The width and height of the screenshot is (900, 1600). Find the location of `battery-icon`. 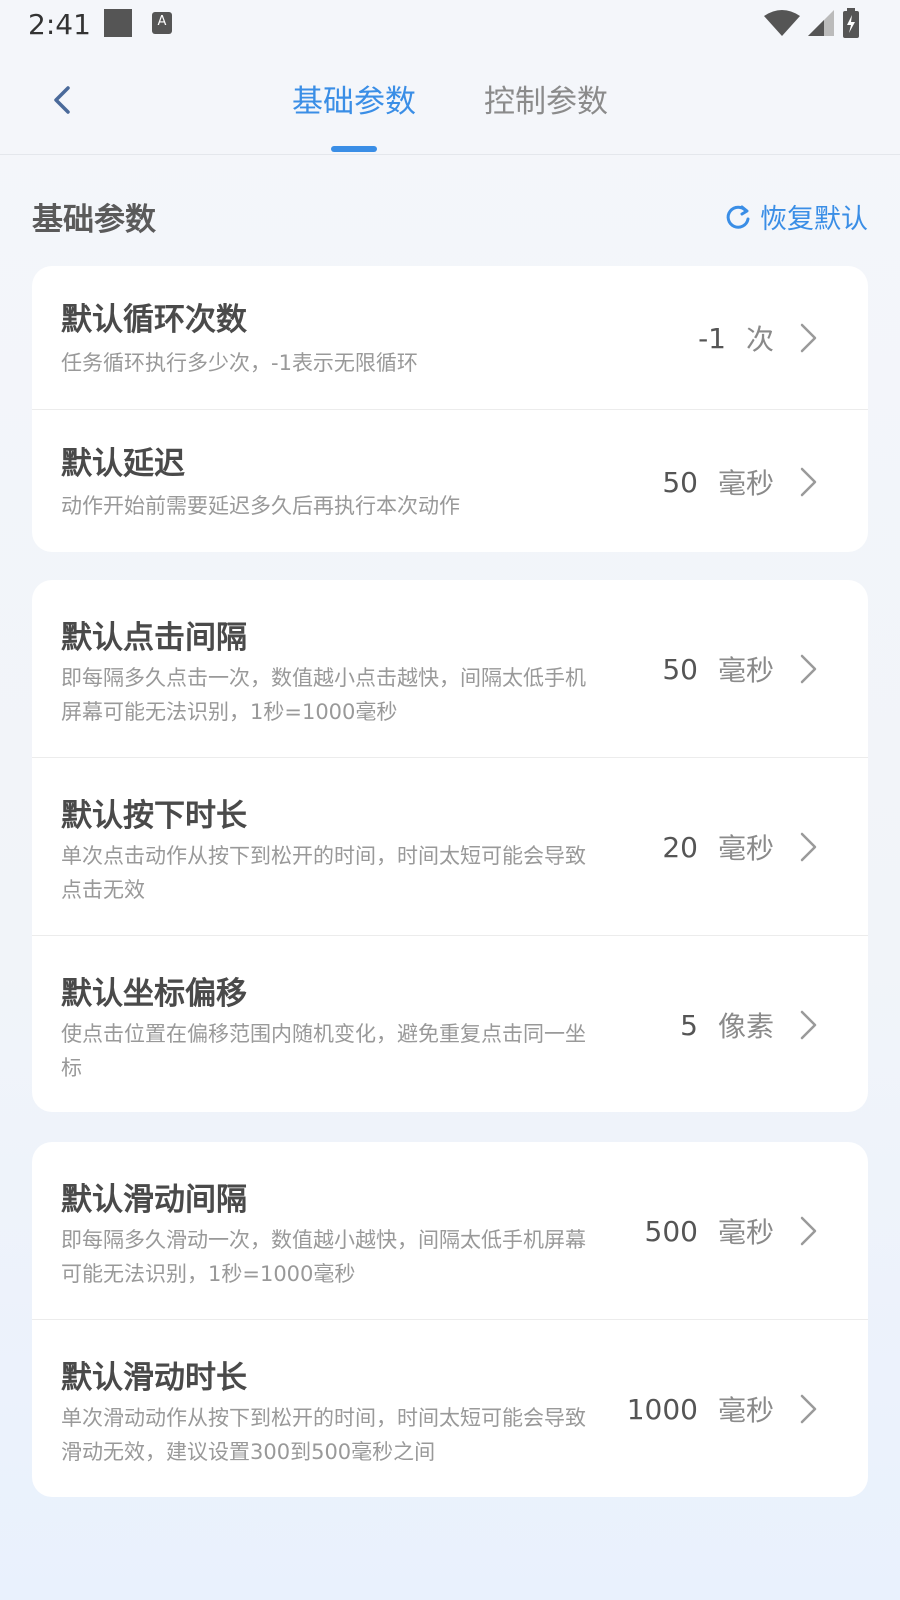

battery-icon is located at coordinates (851, 23).